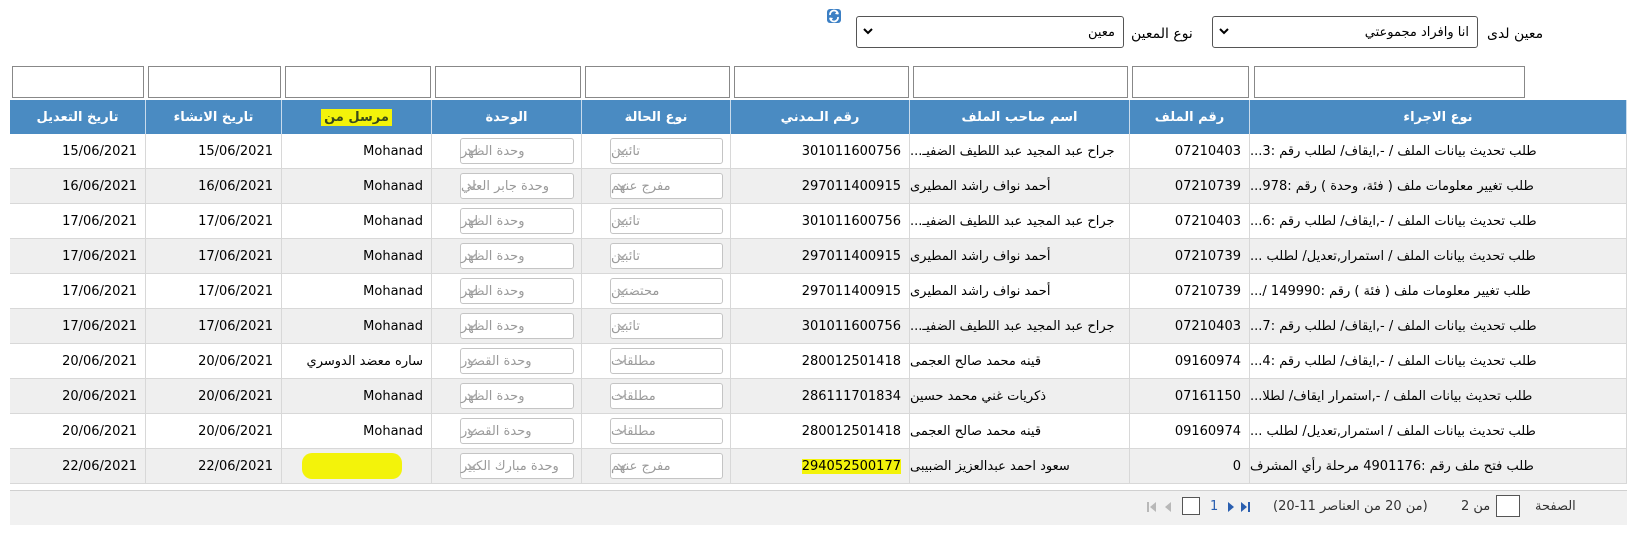 Image resolution: width=1635 pixels, height=544 pixels. What do you see at coordinates (78, 151) in the screenshot?
I see `cell-modified-date: 15/06/2021` at bounding box center [78, 151].